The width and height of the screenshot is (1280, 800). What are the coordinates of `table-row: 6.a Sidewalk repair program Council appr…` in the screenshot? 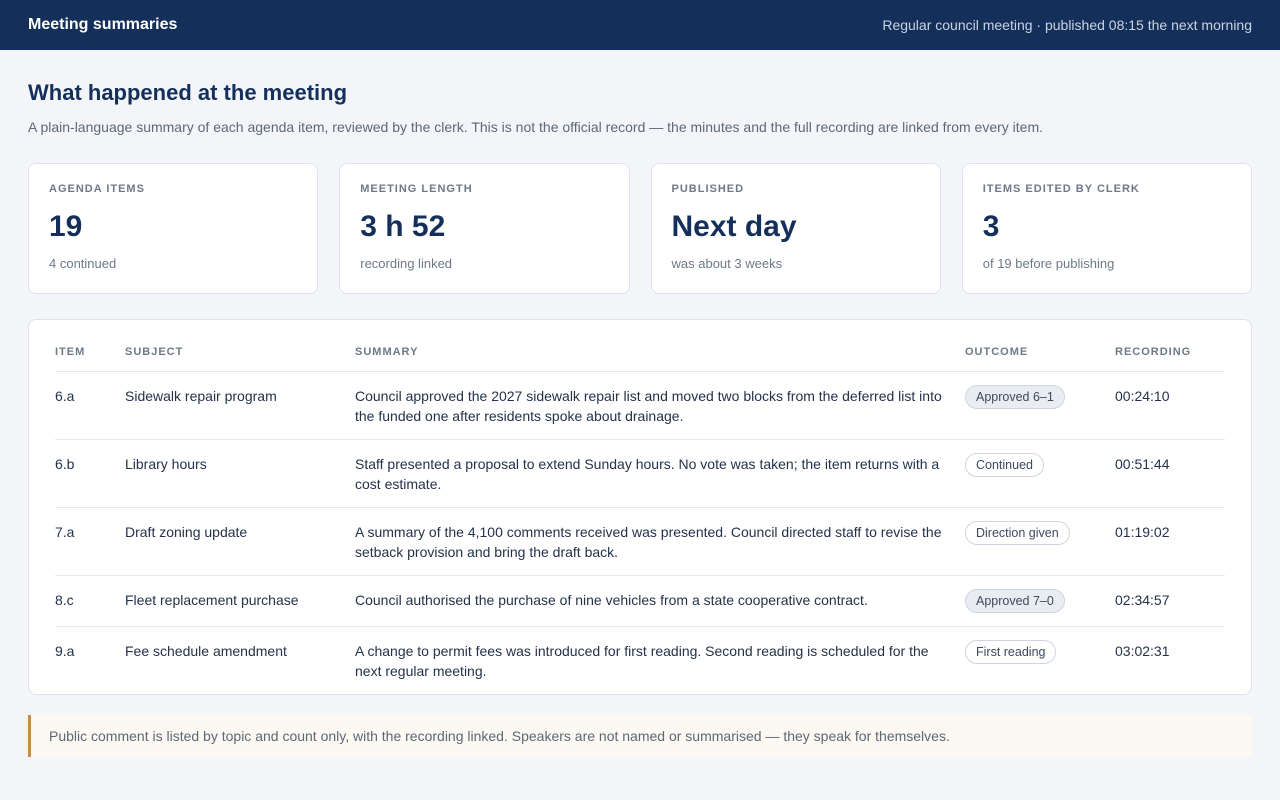 It's located at (640, 405).